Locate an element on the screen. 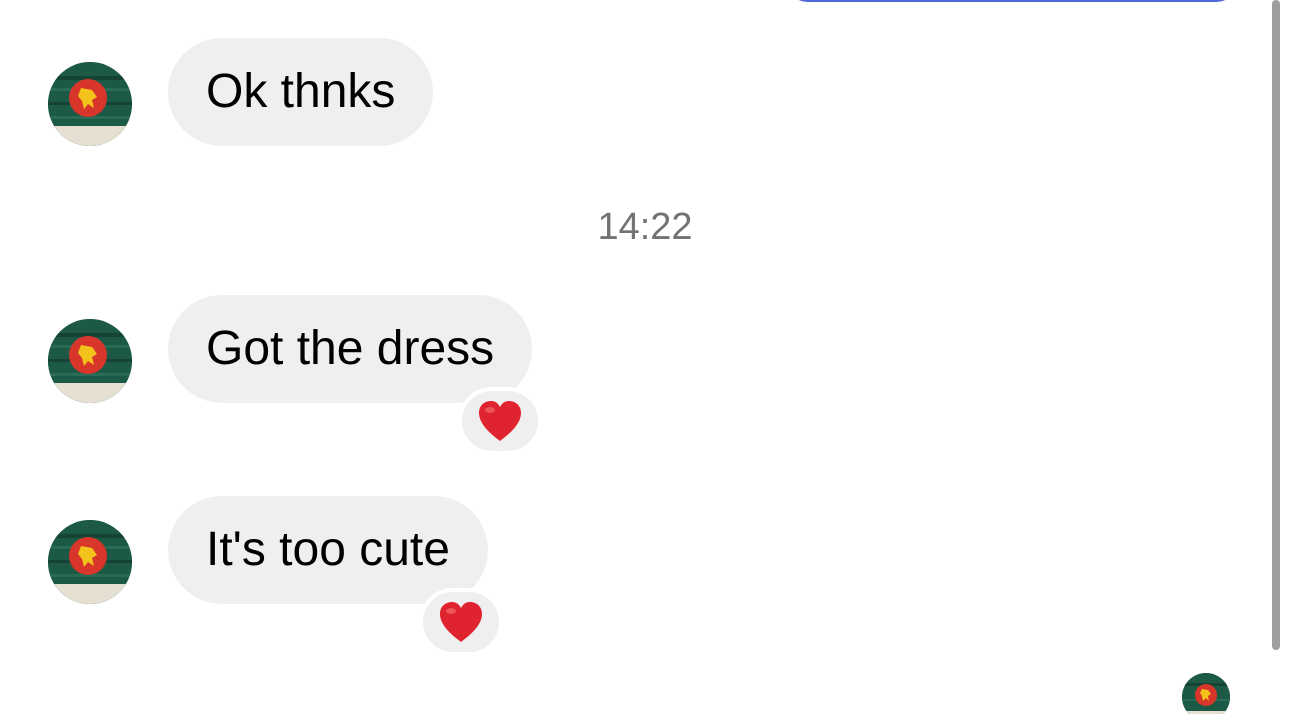  scrollbar is located at coordinates (1276, 325).